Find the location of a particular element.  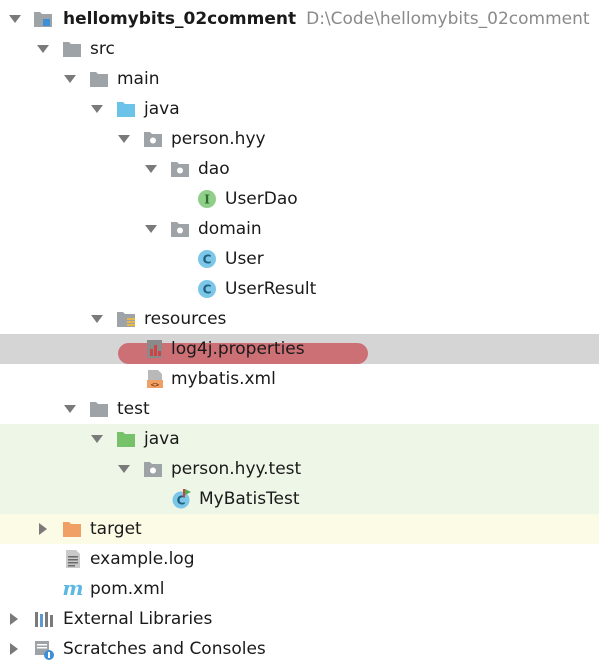

properties-file-icon is located at coordinates (155, 349).